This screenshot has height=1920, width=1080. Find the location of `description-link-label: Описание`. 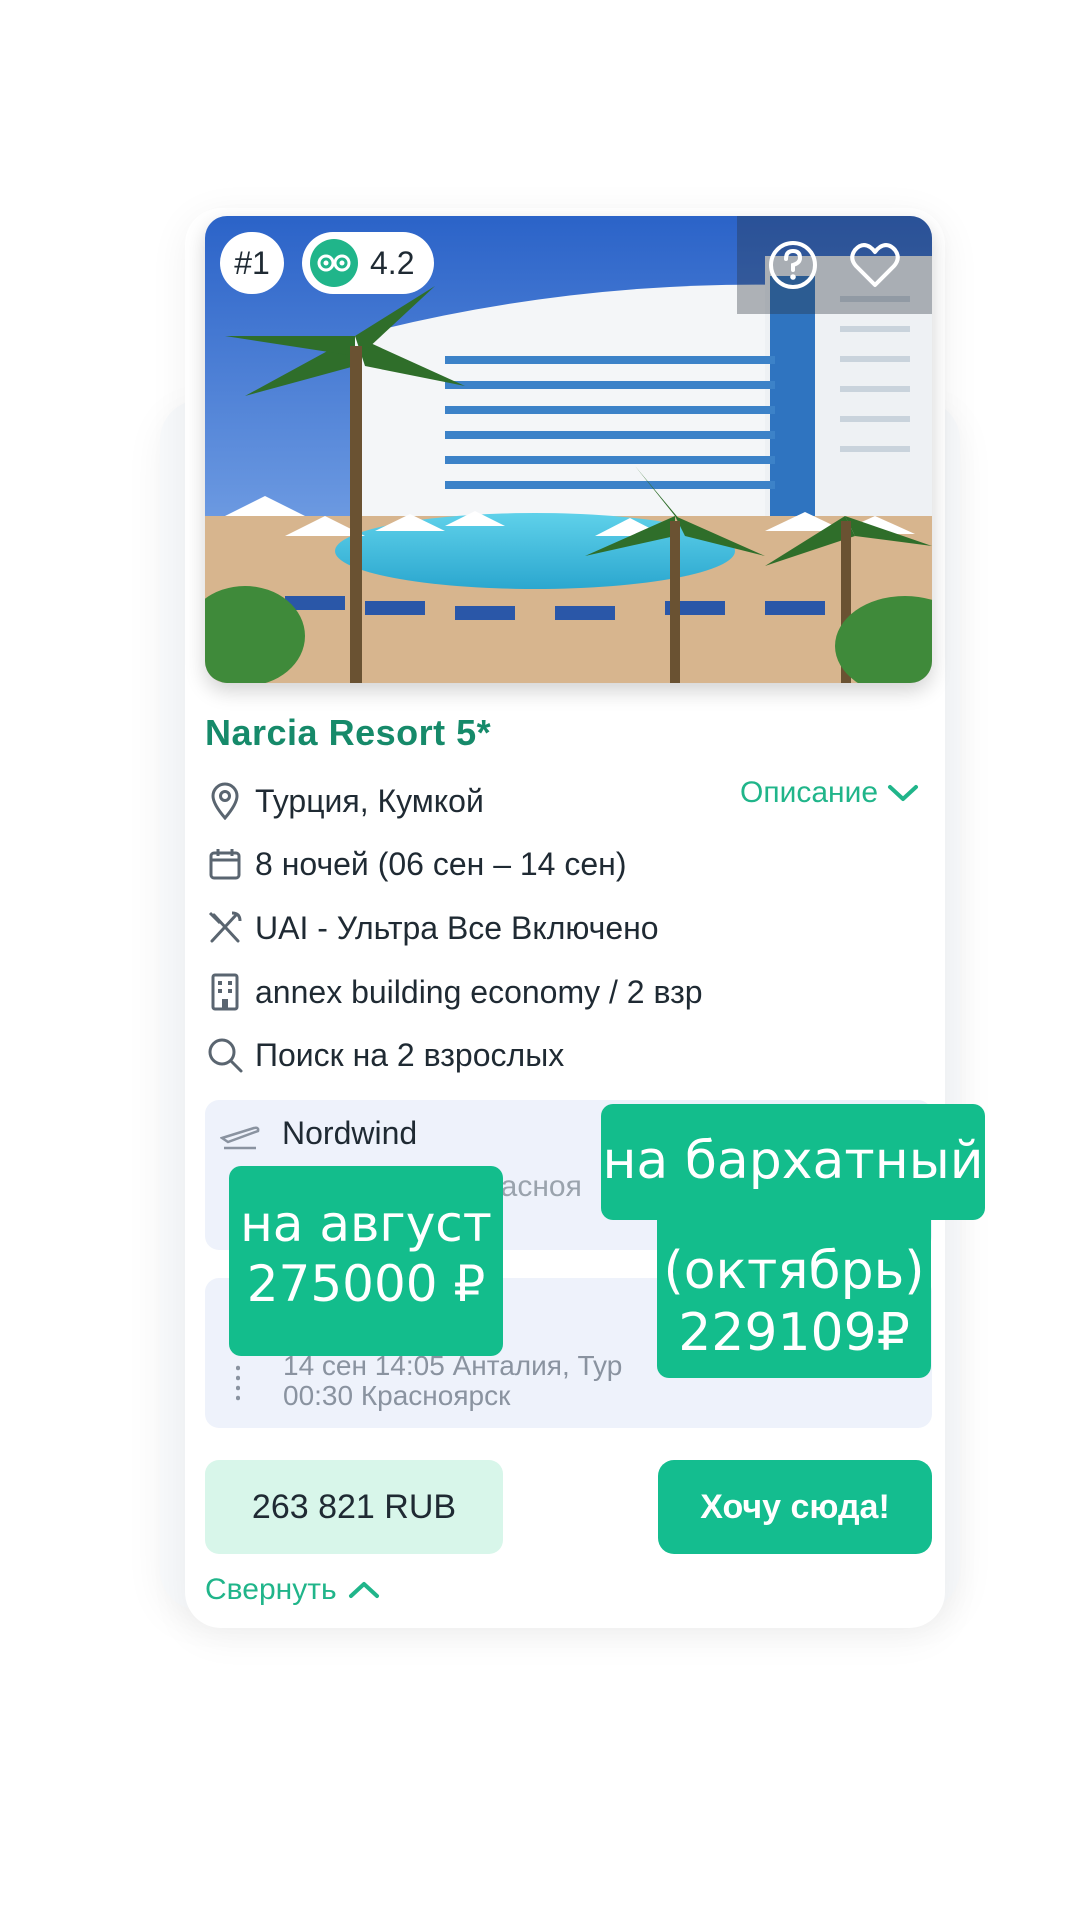

description-link-label: Описание is located at coordinates (809, 792).